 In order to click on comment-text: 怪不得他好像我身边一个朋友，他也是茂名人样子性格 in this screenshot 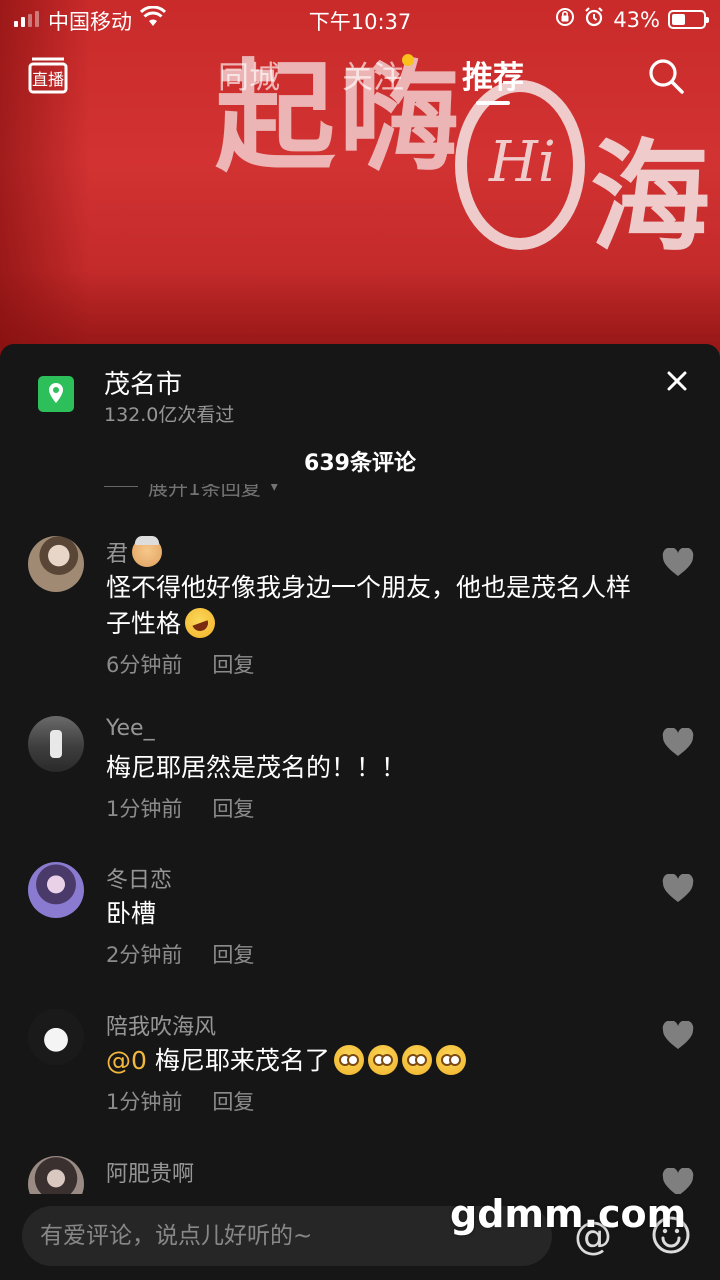, I will do `click(378, 606)`.